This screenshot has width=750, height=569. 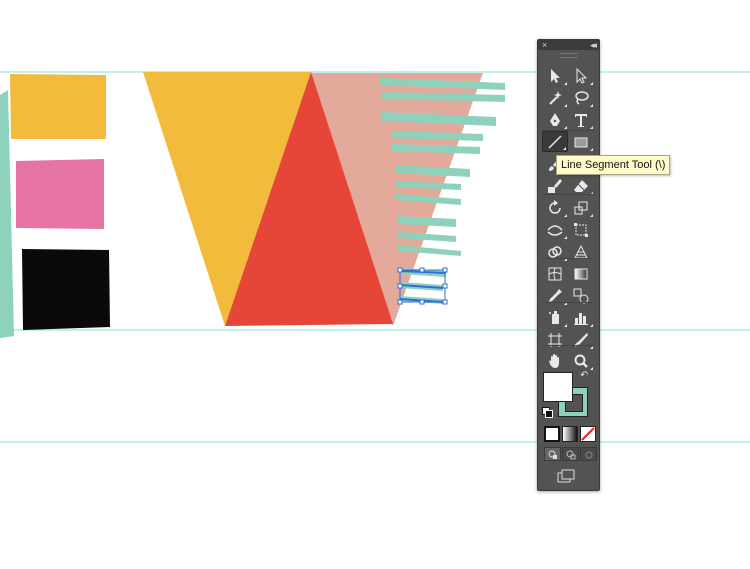 I want to click on mesh-tool, so click(x=555, y=273).